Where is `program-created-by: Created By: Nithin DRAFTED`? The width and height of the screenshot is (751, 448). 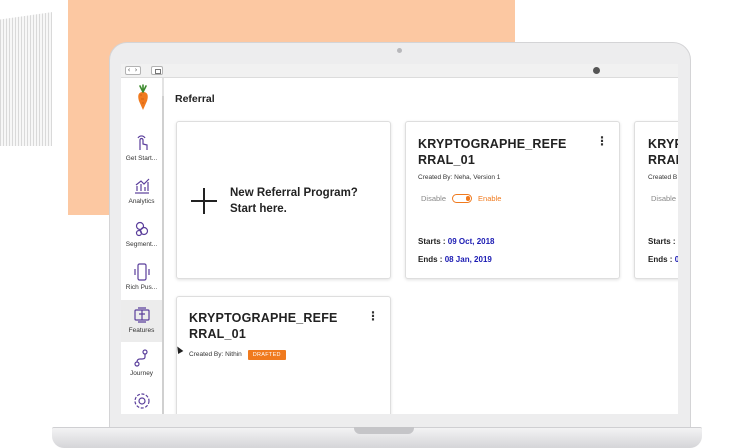 program-created-by: Created By: Nithin DRAFTED is located at coordinates (237, 355).